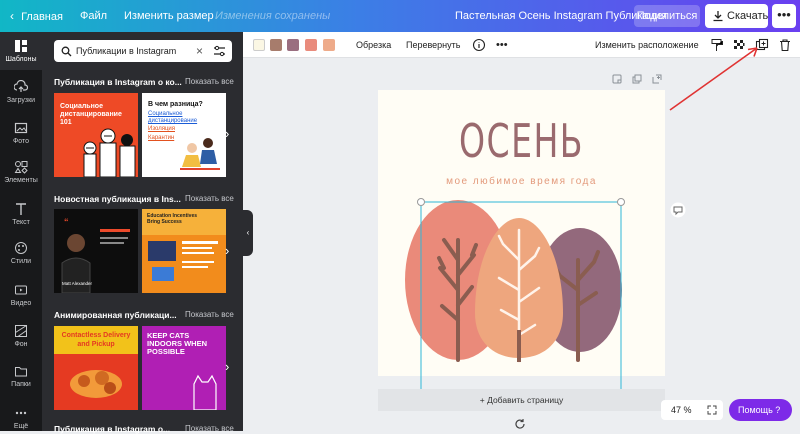 The height and width of the screenshot is (434, 800). What do you see at coordinates (373, 45) in the screenshot?
I see `crop-button: Обрезка` at bounding box center [373, 45].